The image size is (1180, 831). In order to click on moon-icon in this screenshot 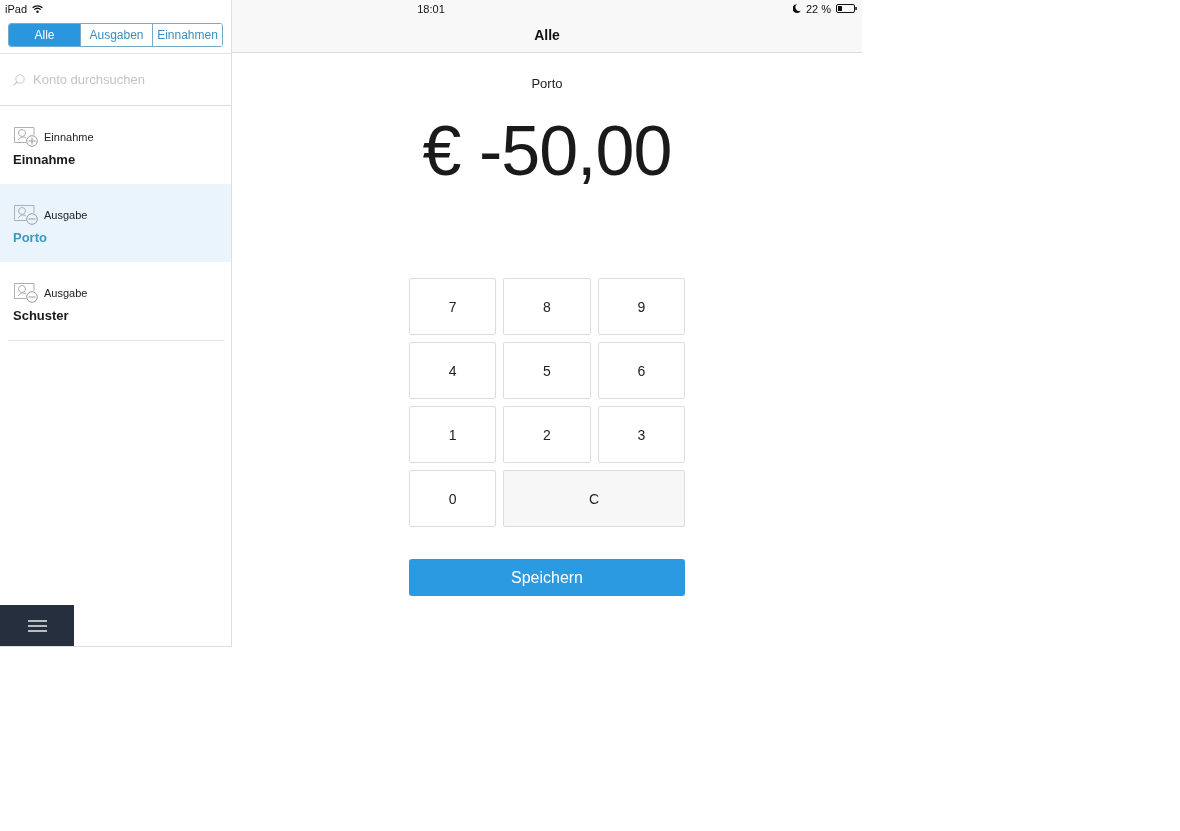, I will do `click(796, 8)`.